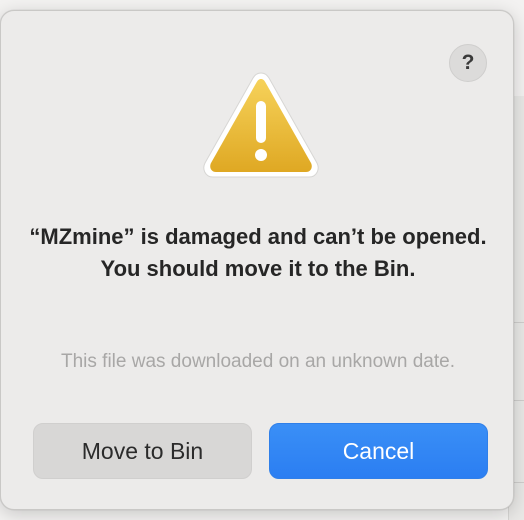 This screenshot has height=520, width=524. Describe the element at coordinates (378, 451) in the screenshot. I see `cancel-button: Cancel` at that location.